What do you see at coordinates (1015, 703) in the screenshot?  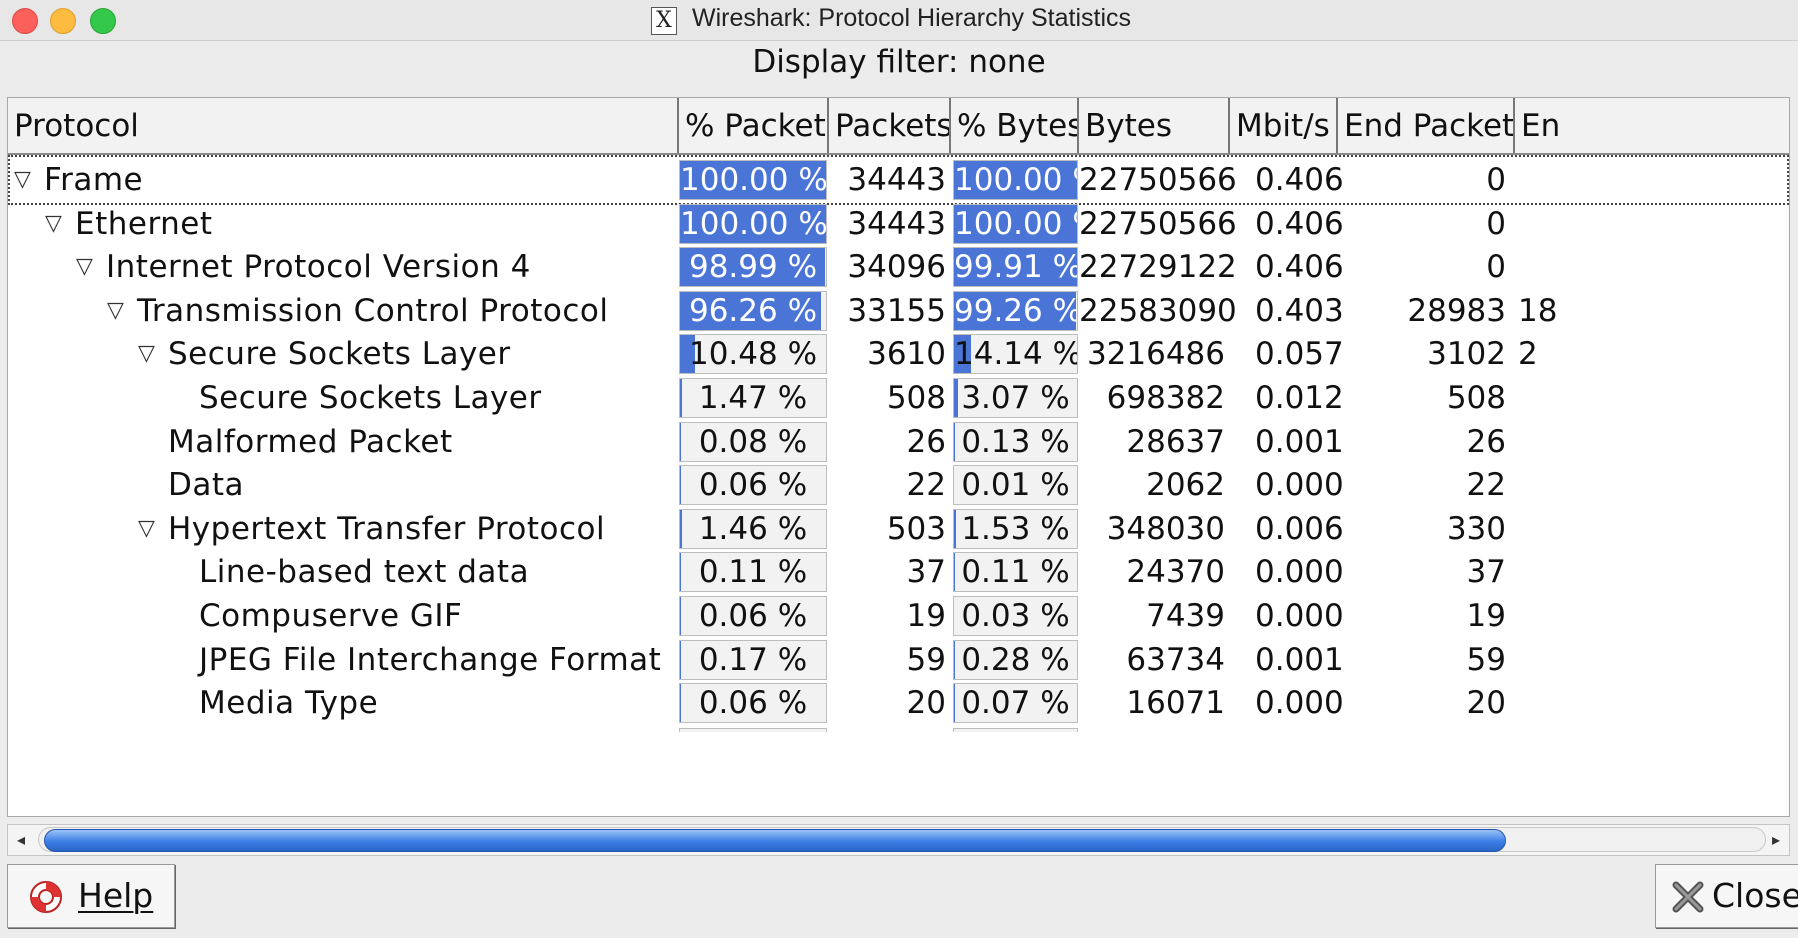 I see `pct-bytes-value: 0.07 %` at bounding box center [1015, 703].